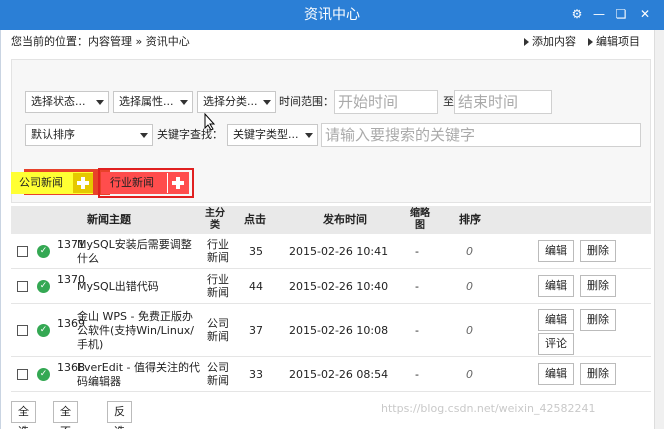  Describe the element at coordinates (659, 229) in the screenshot. I see `vertical-scrollbar` at that location.